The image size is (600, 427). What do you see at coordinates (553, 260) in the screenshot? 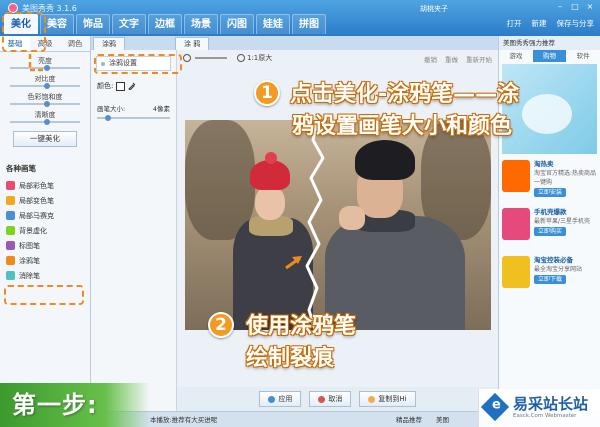
I see `recommend-name: 淘宝控装必备` at bounding box center [553, 260].